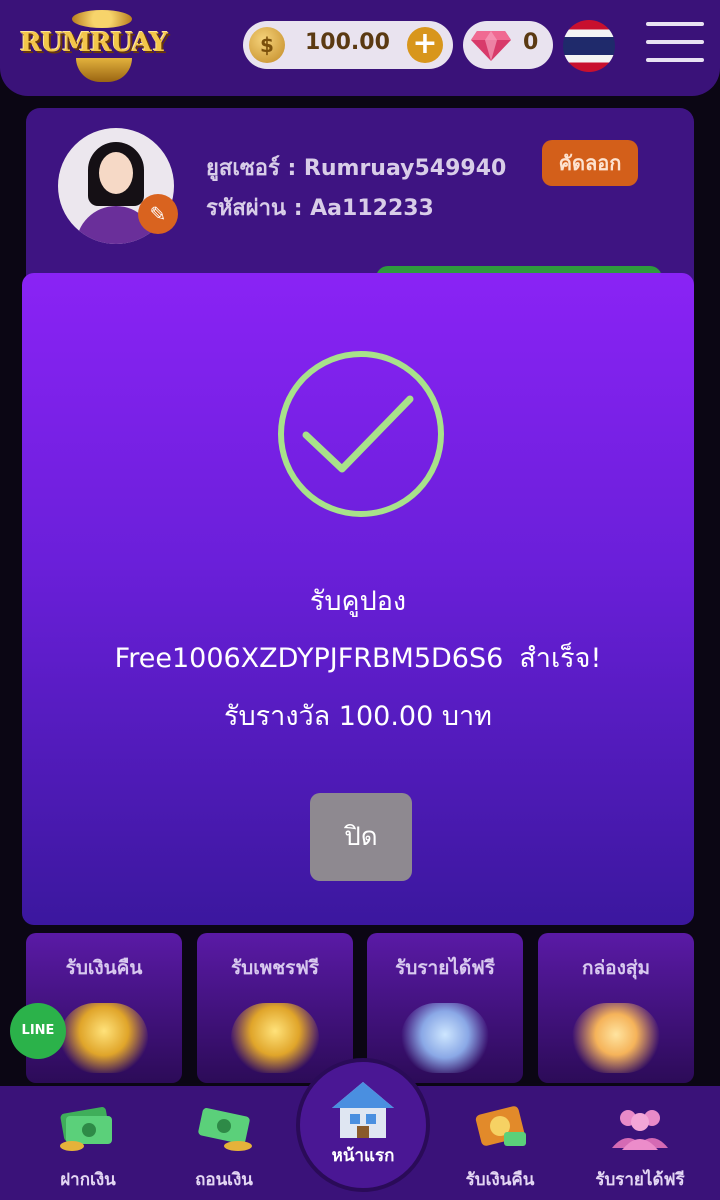 Image resolution: width=720 pixels, height=1200 pixels. I want to click on hamburger-menu-icon, so click(675, 44).